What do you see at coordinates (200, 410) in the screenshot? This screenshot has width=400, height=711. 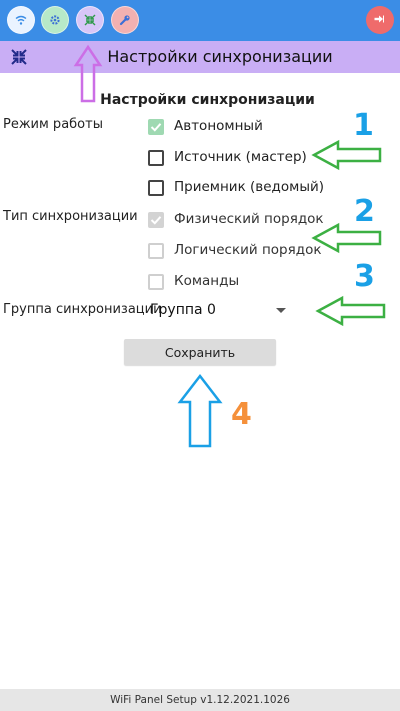 I see `blue-up-arrow` at bounding box center [200, 410].